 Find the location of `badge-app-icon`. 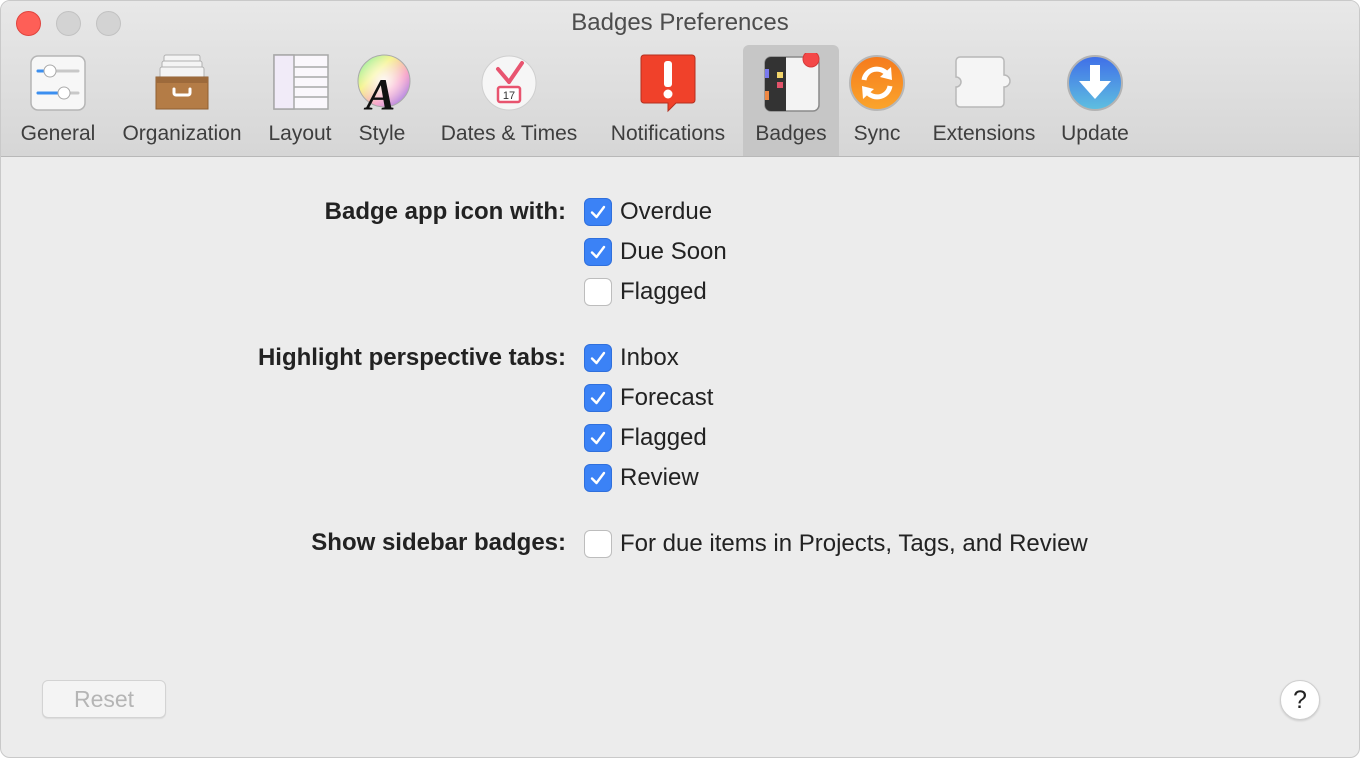

badge-app-icon is located at coordinates (791, 81).